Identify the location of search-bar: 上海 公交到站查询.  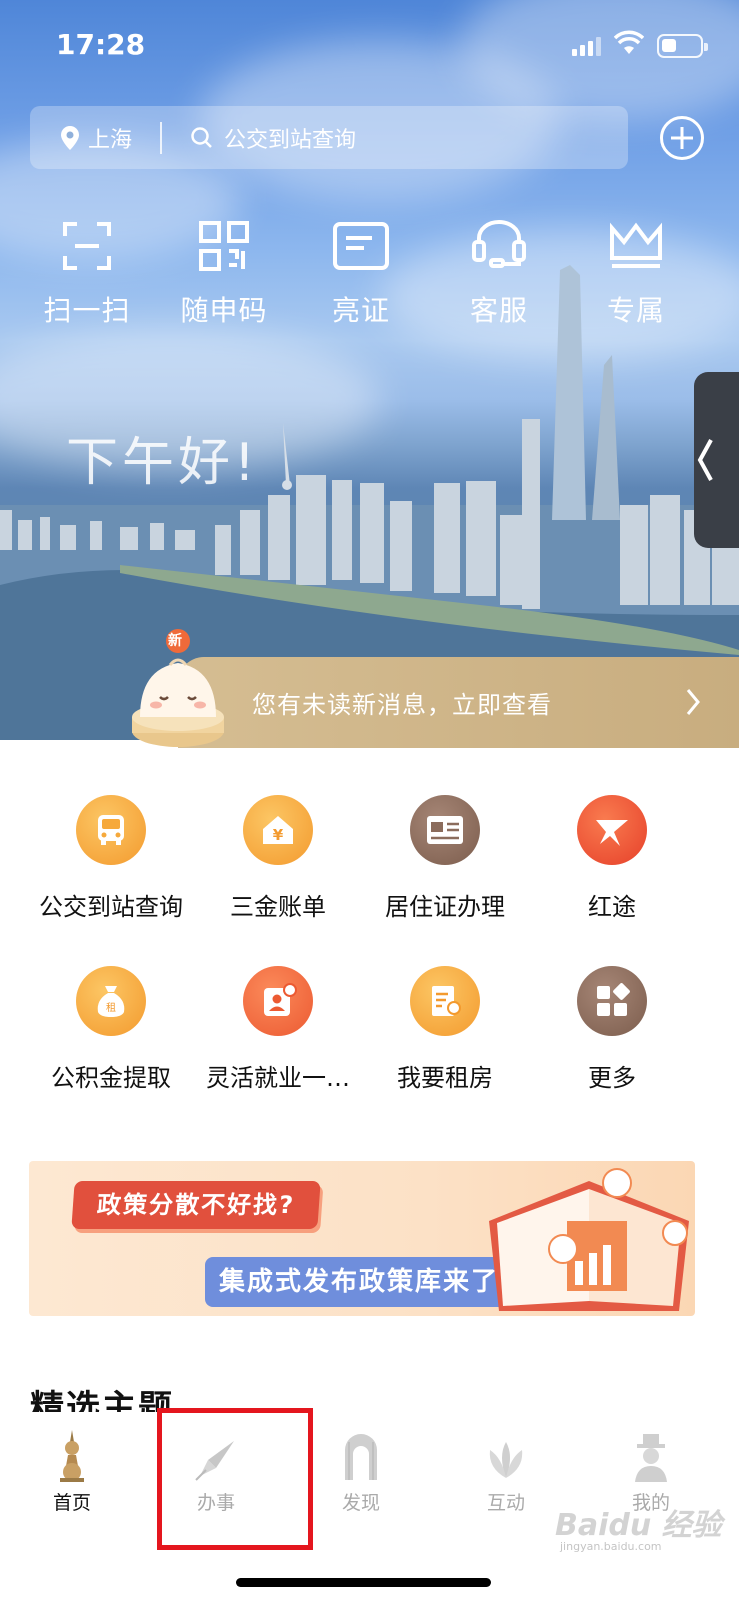
(329, 137).